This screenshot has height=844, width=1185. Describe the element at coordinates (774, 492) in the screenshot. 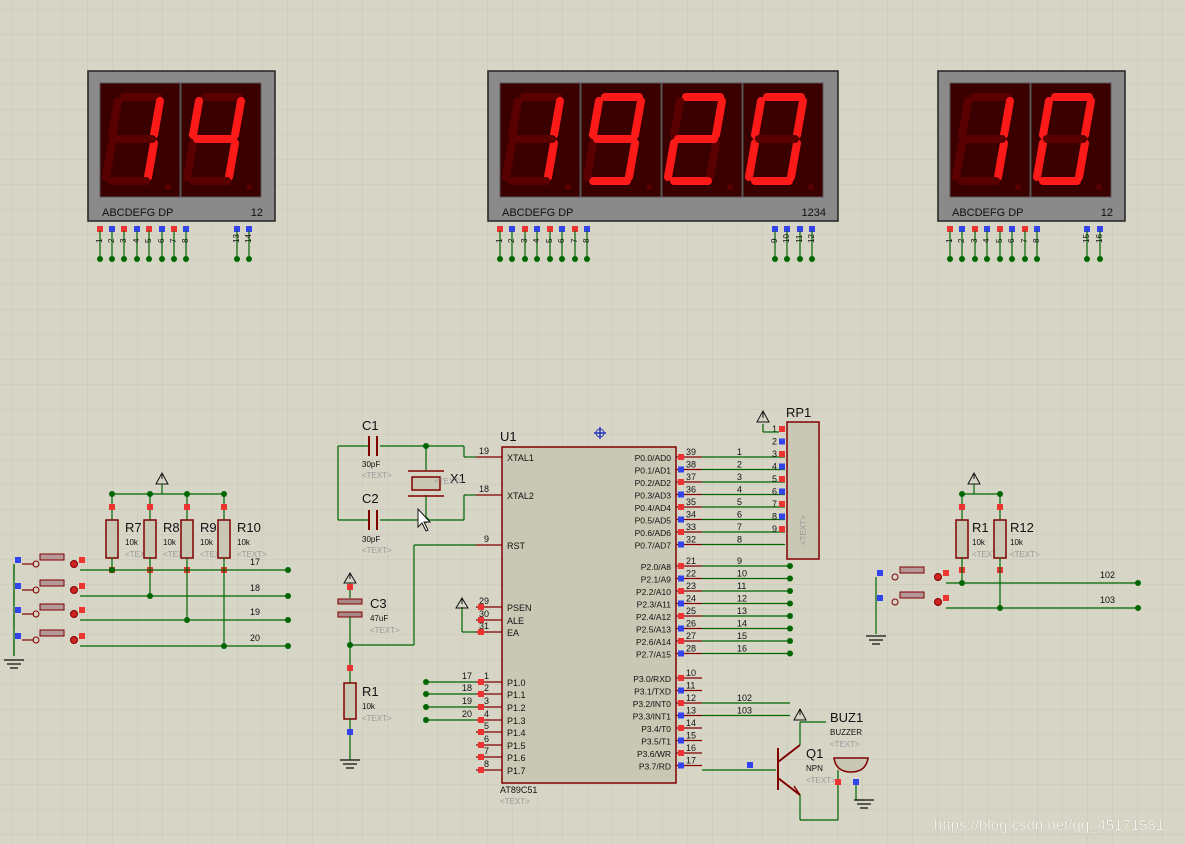

I see `rp1-pin-number: 6` at that location.